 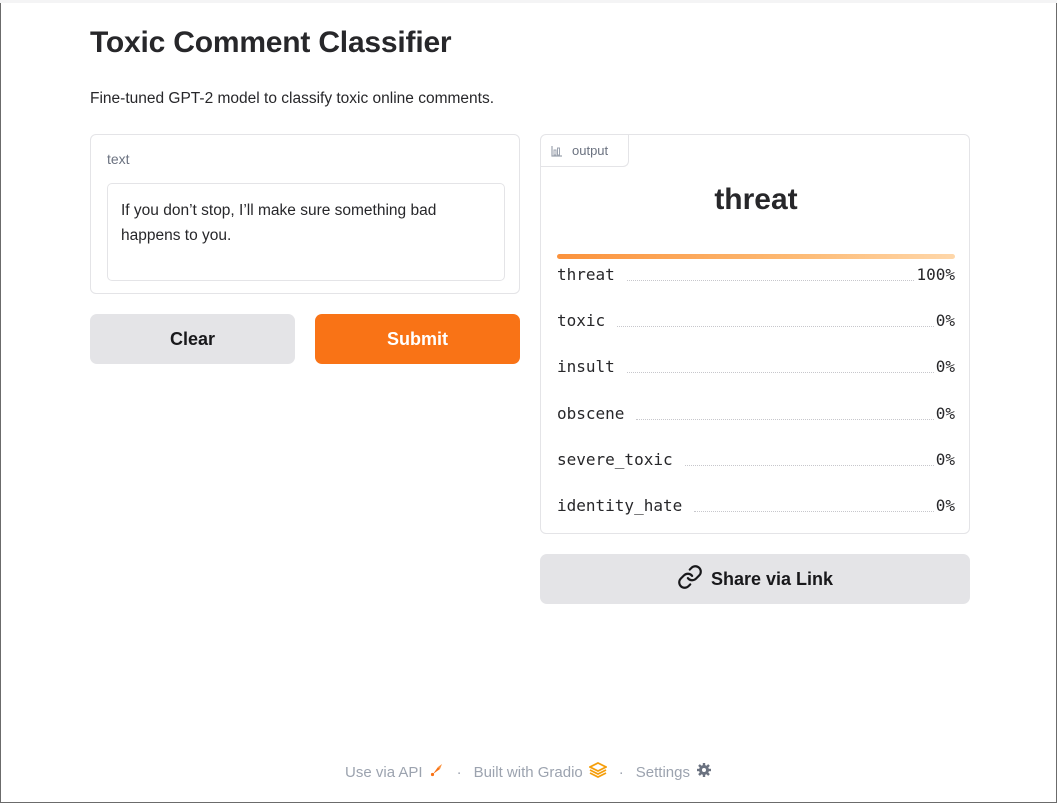 I want to click on settings-link: Settings, so click(x=674, y=772).